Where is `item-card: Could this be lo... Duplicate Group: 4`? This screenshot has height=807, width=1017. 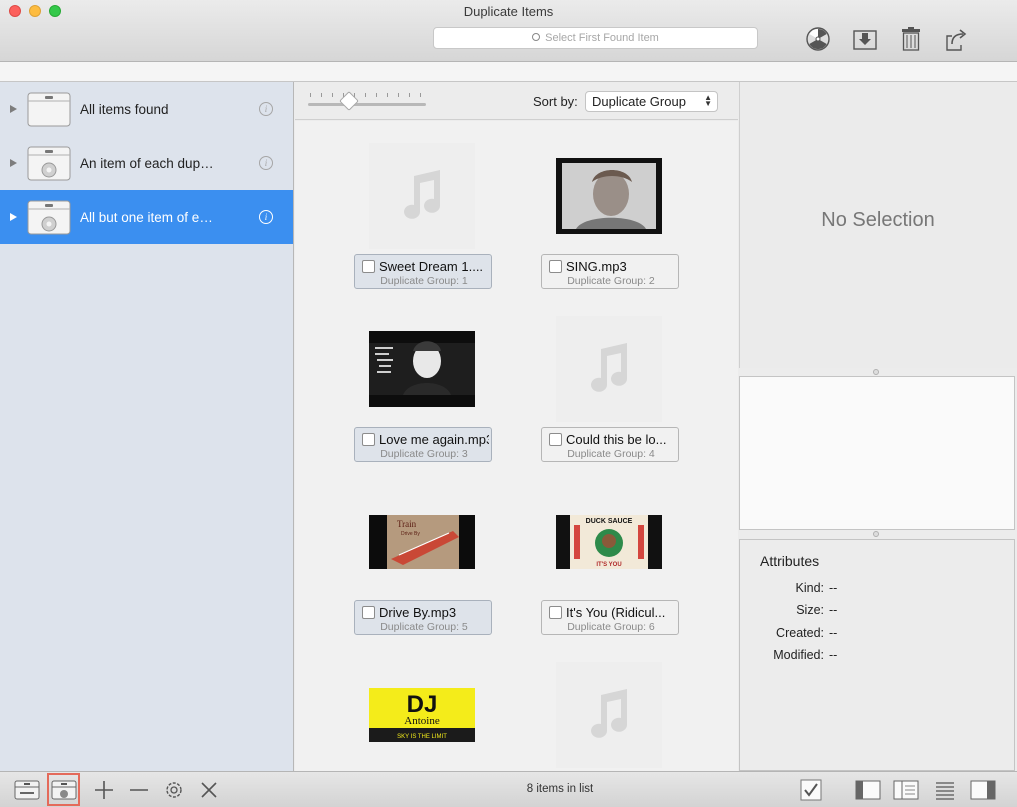
item-card: Could this be lo... Duplicate Group: 4 is located at coordinates (610, 444).